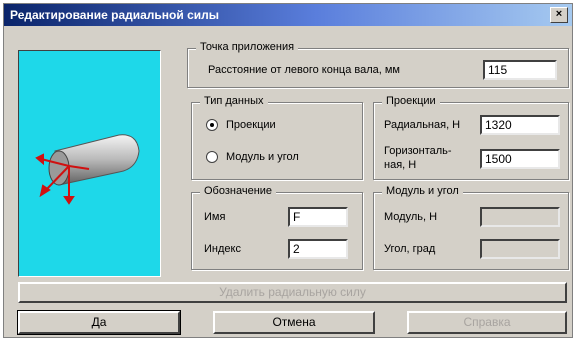  What do you see at coordinates (292, 292) in the screenshot?
I see `delete-force-button: Удалить радиальную силу` at bounding box center [292, 292].